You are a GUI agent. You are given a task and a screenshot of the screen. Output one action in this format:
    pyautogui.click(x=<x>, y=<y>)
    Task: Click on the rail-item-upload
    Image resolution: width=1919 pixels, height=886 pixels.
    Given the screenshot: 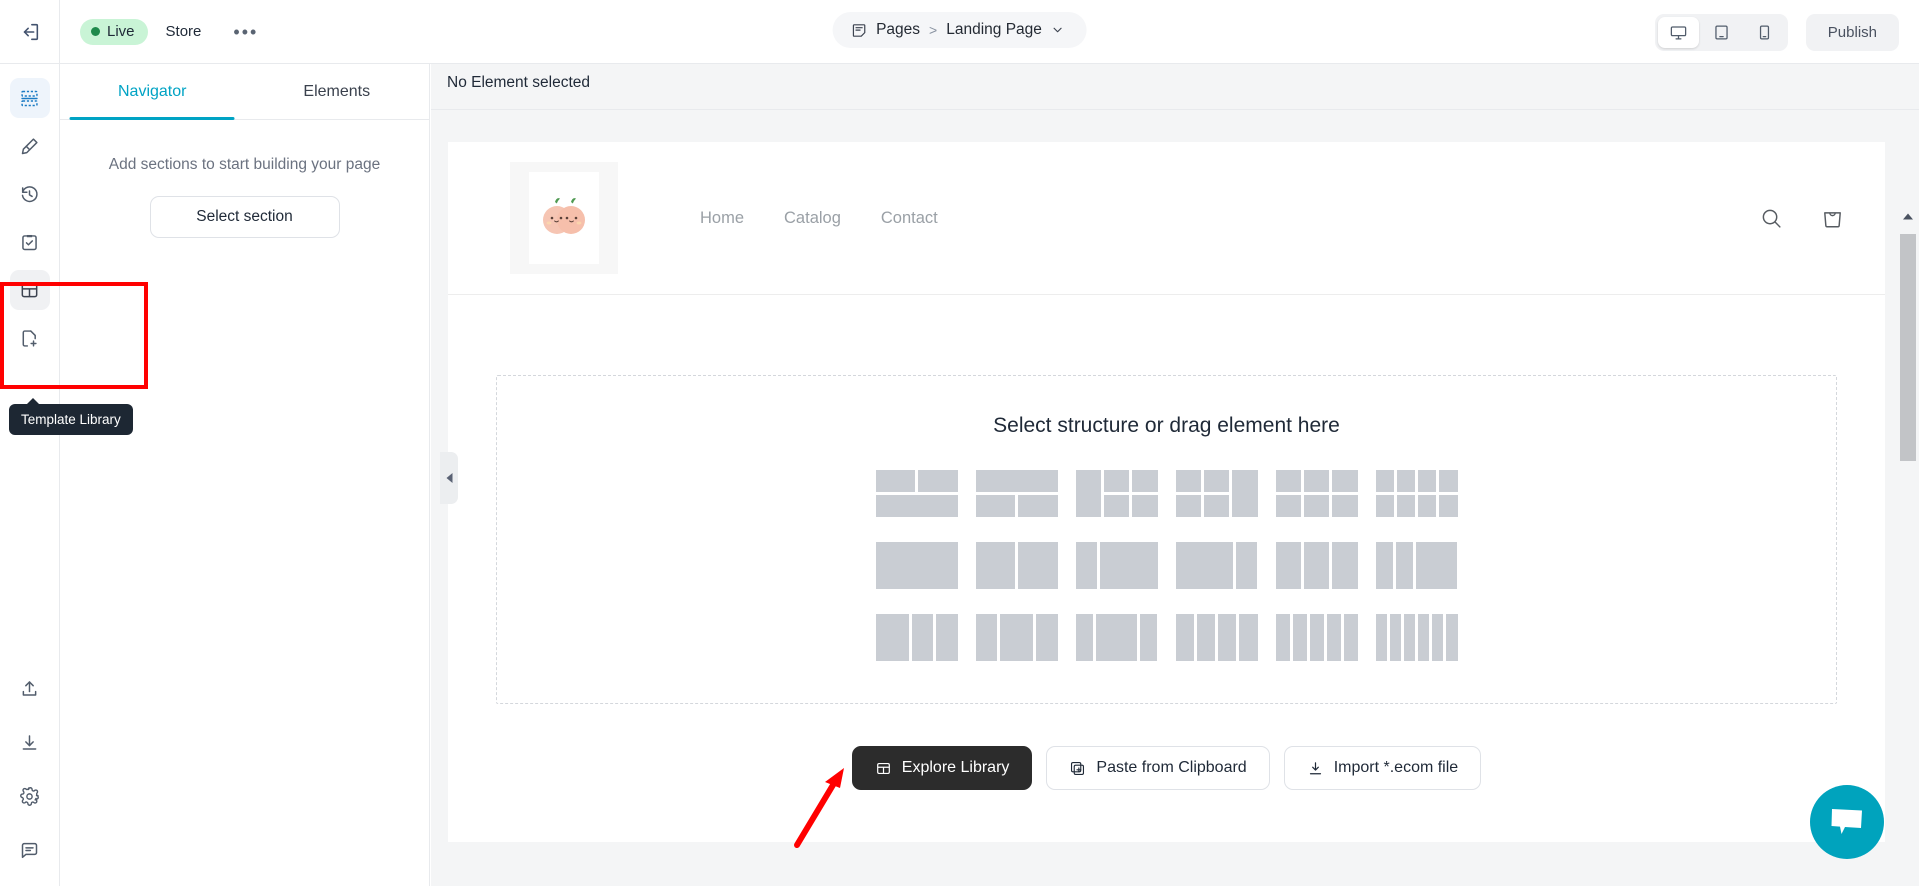 What is the action you would take?
    pyautogui.click(x=30, y=688)
    